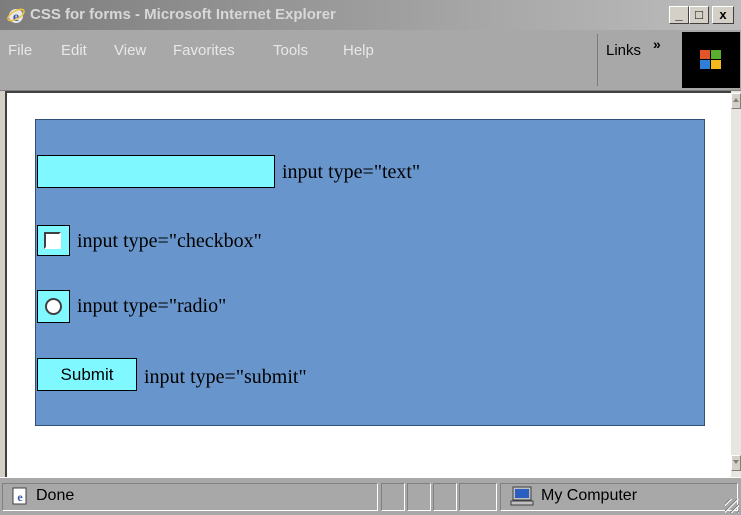  I want to click on scroll-up-button, so click(736, 101).